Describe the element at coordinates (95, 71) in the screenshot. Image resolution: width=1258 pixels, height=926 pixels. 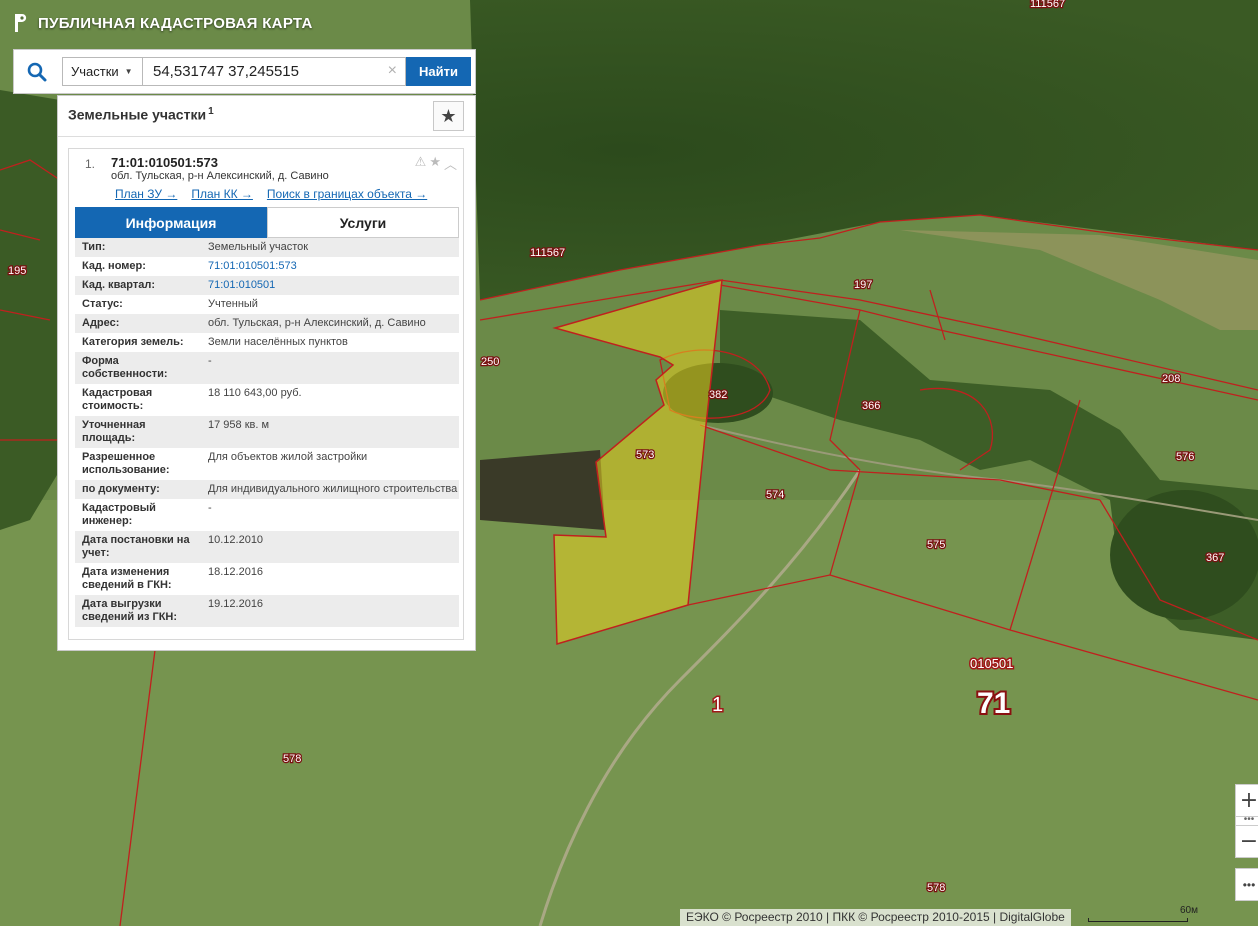
I see `search-type-label: Участки` at that location.